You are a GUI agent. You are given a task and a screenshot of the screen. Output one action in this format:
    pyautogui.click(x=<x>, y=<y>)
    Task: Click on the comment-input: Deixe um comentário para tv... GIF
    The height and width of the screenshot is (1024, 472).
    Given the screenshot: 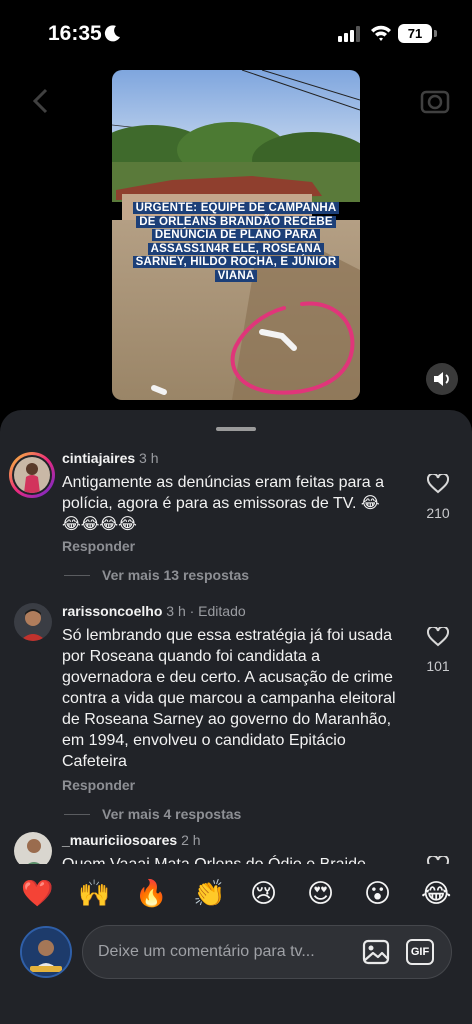 What is the action you would take?
    pyautogui.click(x=267, y=952)
    